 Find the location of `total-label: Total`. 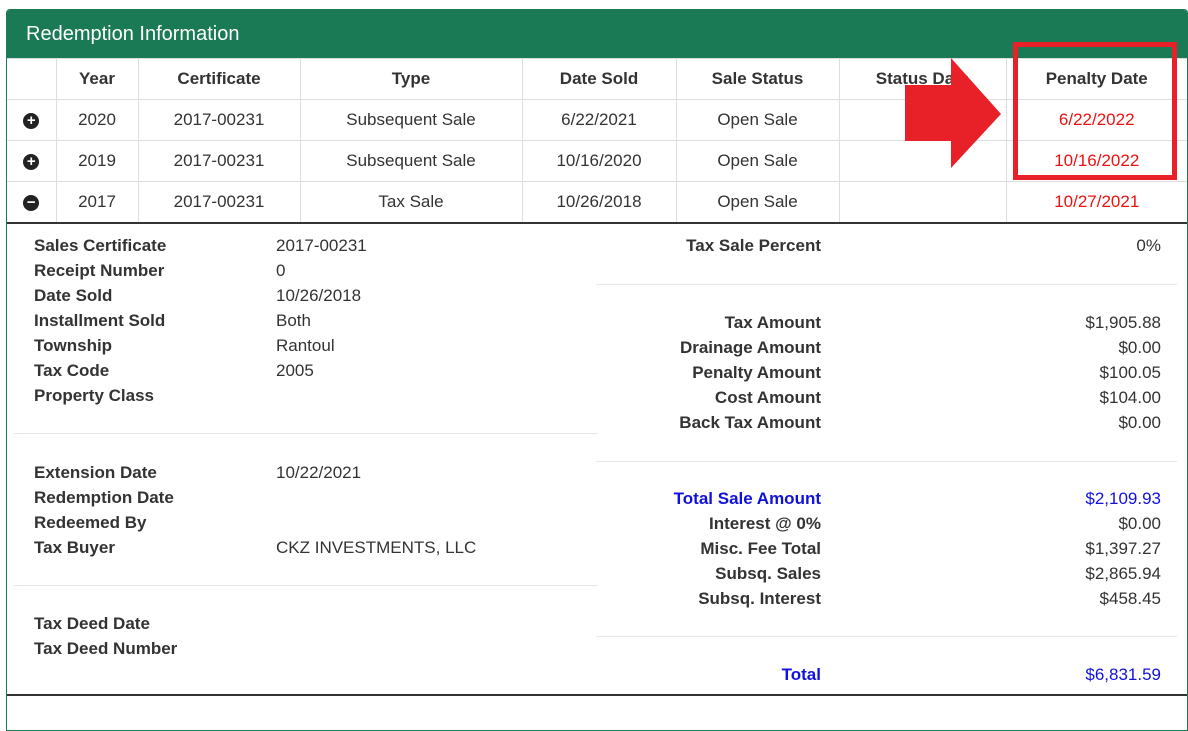

total-label: Total is located at coordinates (801, 674).